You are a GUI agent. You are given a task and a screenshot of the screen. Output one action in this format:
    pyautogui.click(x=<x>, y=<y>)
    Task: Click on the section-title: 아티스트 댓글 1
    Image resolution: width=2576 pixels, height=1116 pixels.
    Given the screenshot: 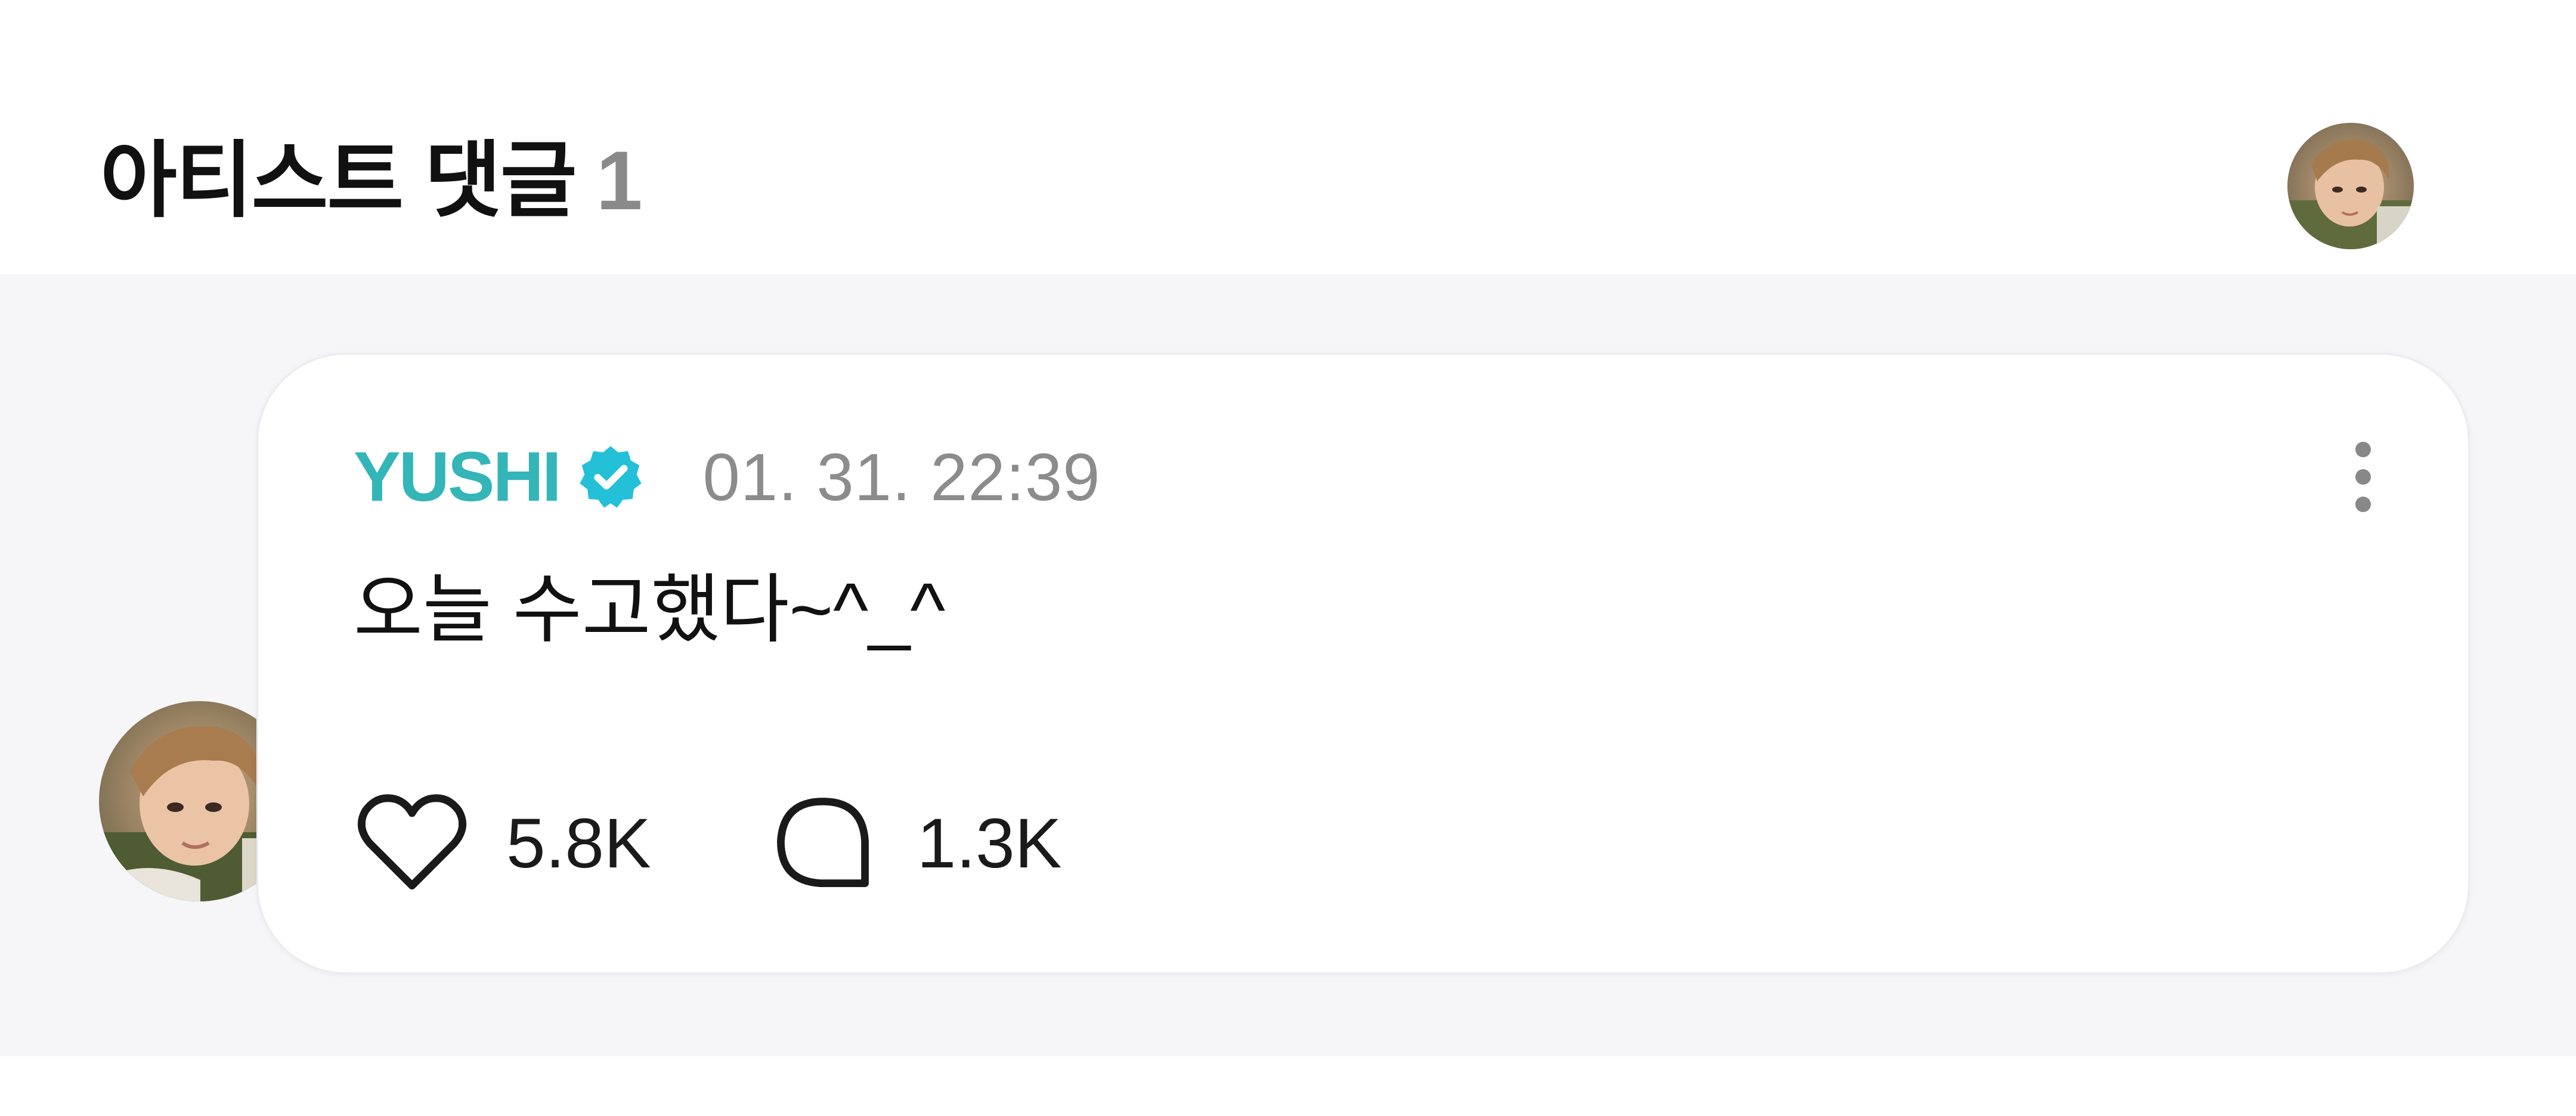 What is the action you would take?
    pyautogui.click(x=372, y=181)
    